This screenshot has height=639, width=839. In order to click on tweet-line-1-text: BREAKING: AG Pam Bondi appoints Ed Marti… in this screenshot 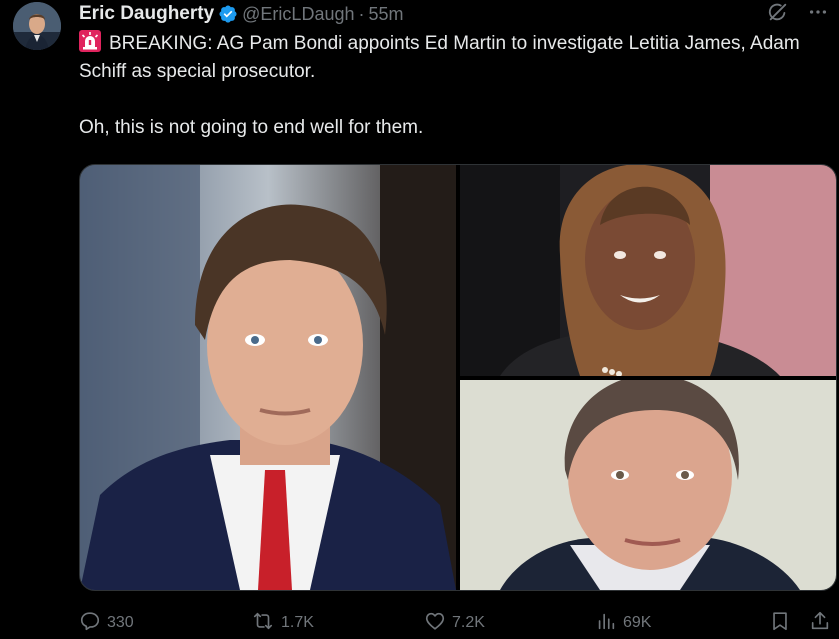, I will do `click(439, 57)`.